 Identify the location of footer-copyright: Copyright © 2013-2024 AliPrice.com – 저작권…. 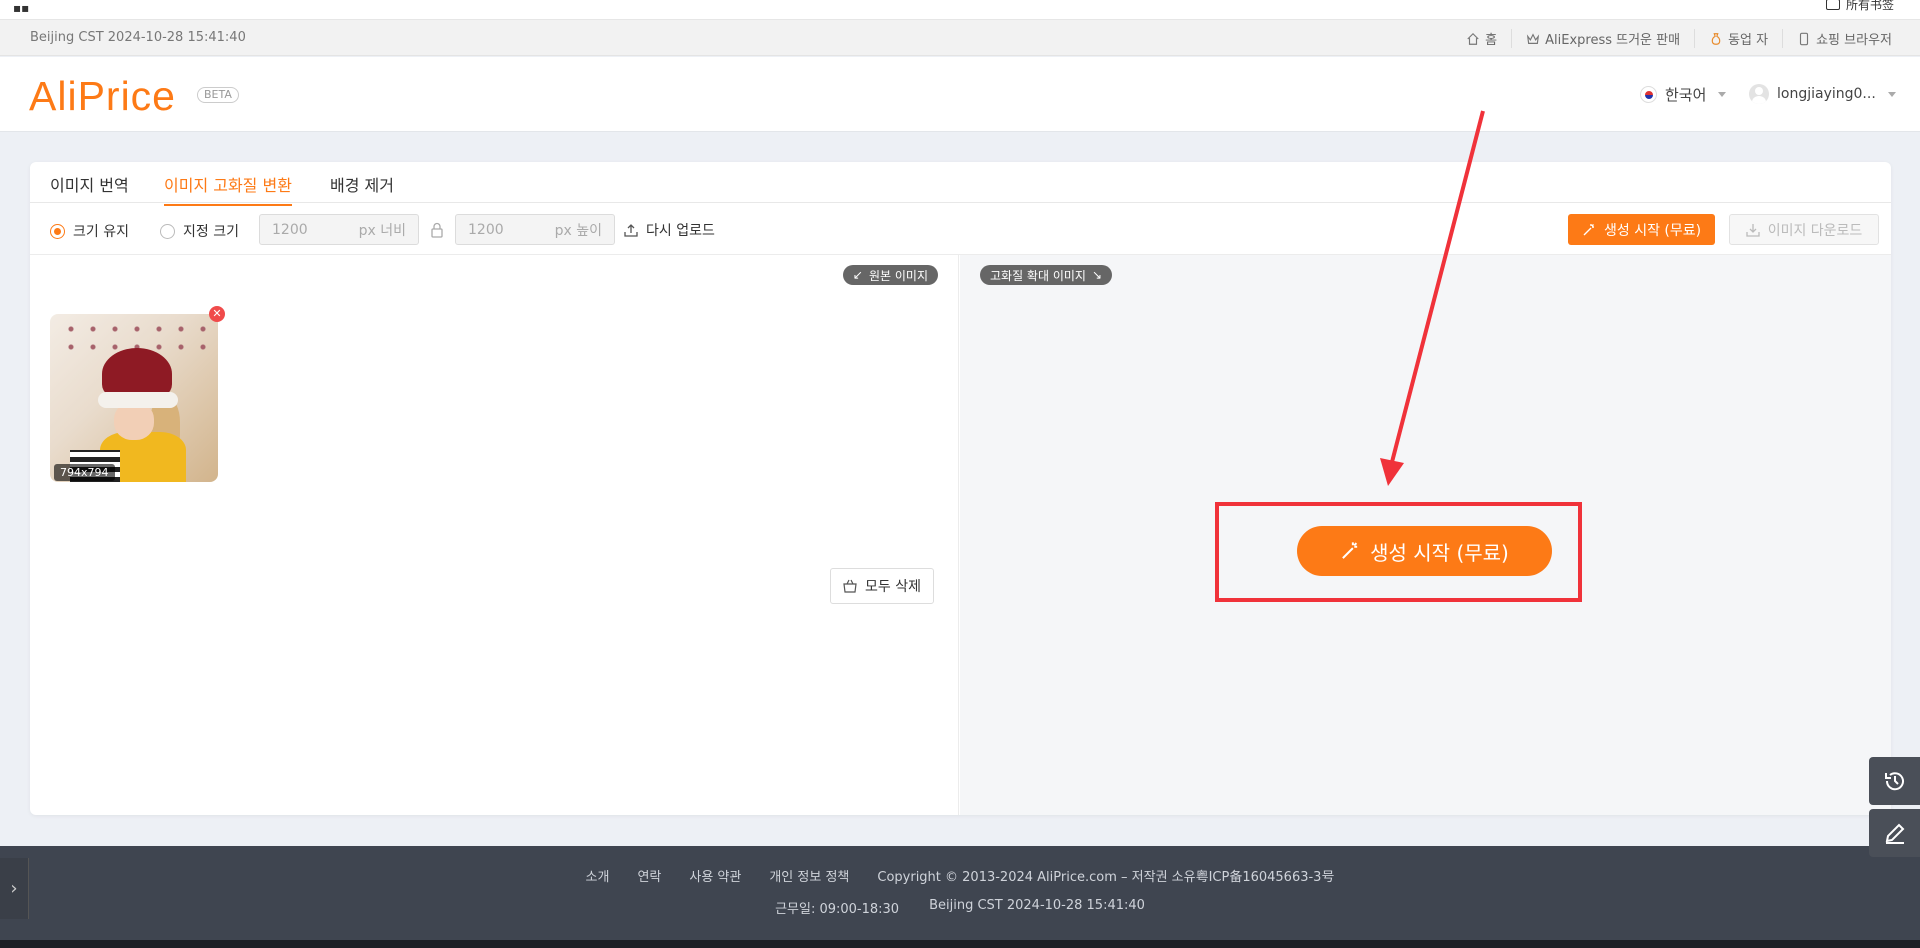
(1106, 877).